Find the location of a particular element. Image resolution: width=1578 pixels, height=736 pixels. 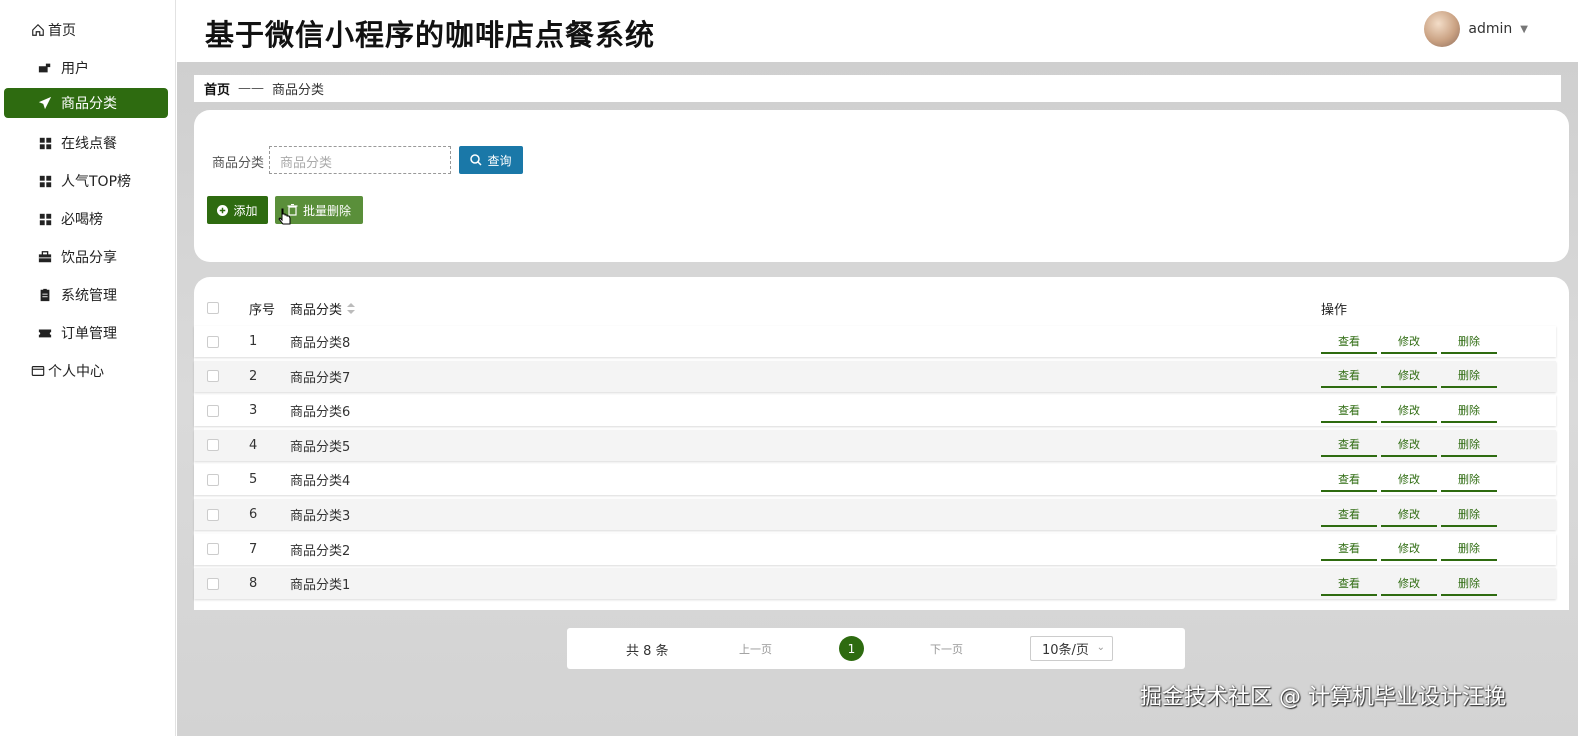

breadcrumb-current: 商品分类 is located at coordinates (298, 90).